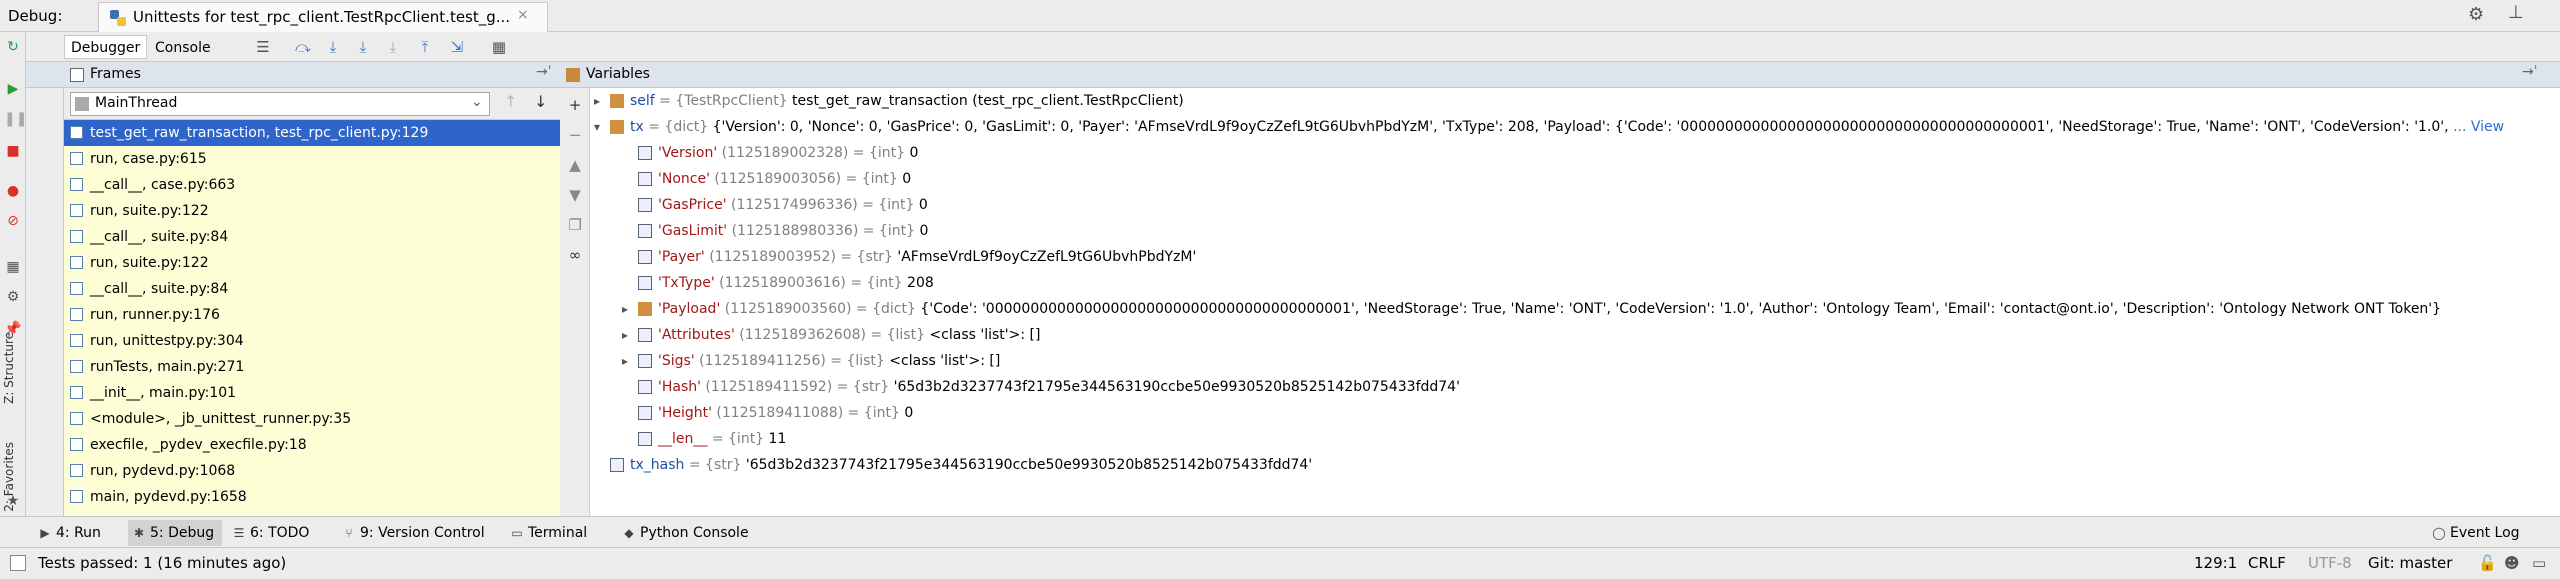  I want to click on variable-row: 'GasLimit' (1125188980336) = {int} 0, so click(1575, 231).